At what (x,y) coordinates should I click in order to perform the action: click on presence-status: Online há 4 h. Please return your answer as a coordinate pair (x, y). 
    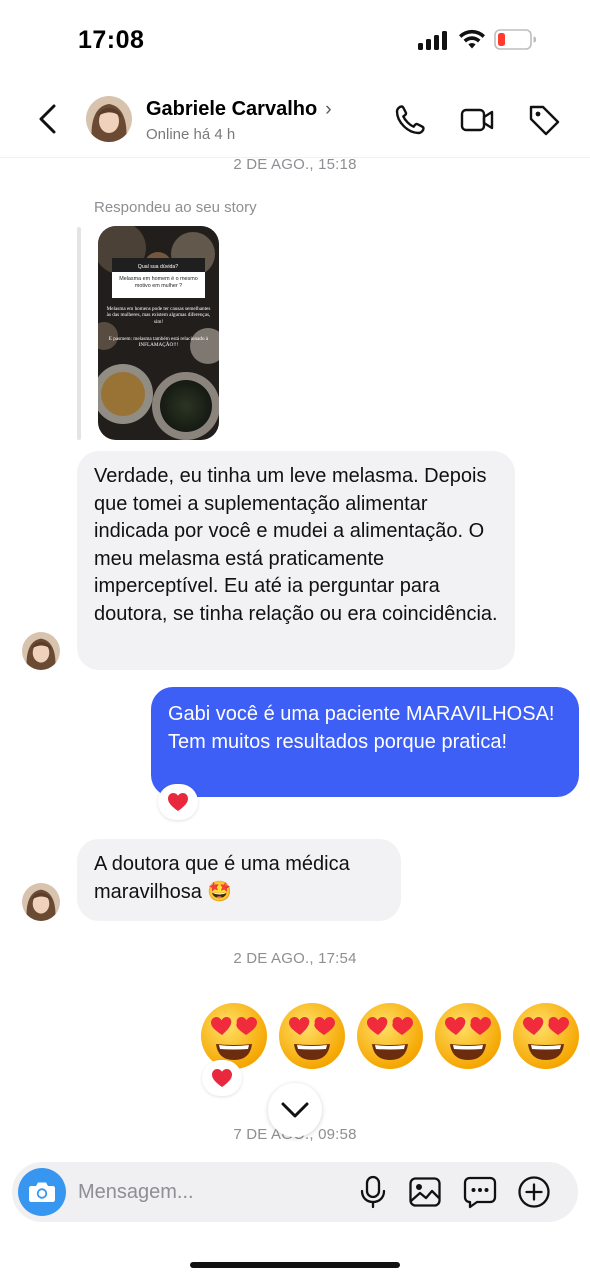
    Looking at the image, I should click on (191, 134).